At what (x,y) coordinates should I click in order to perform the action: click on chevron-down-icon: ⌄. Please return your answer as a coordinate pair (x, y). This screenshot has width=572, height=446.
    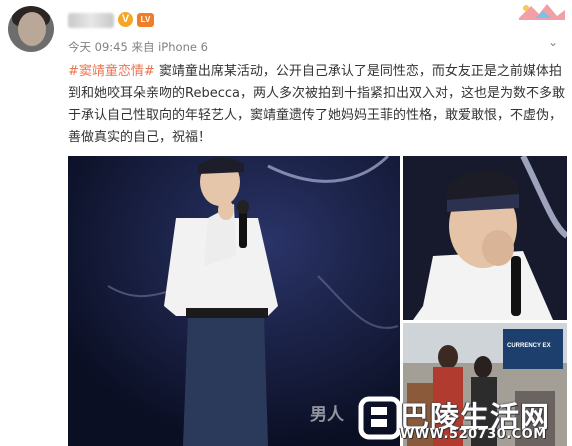
    Looking at the image, I should click on (553, 42).